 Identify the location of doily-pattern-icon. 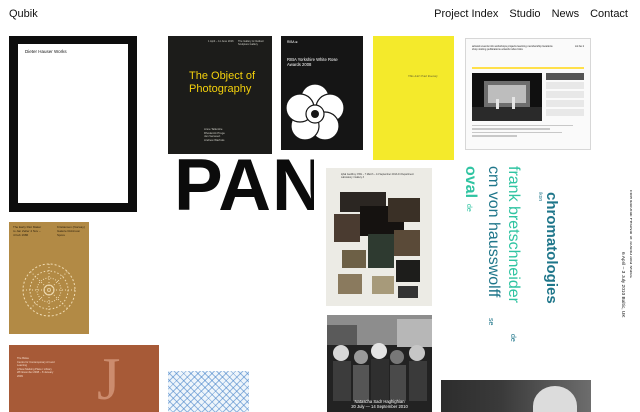
(49, 290).